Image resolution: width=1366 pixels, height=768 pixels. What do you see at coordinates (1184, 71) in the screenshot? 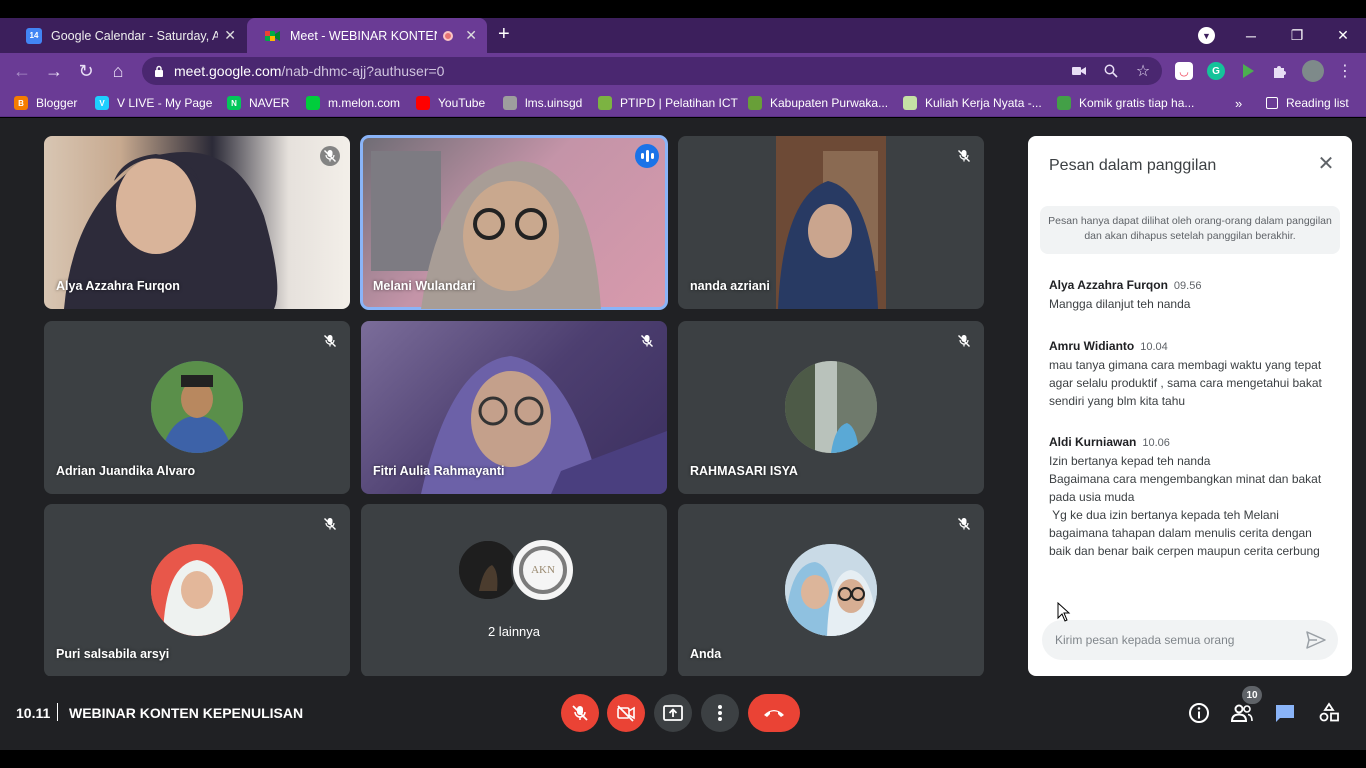
I see `pocket-extension-icon: ◡` at bounding box center [1184, 71].